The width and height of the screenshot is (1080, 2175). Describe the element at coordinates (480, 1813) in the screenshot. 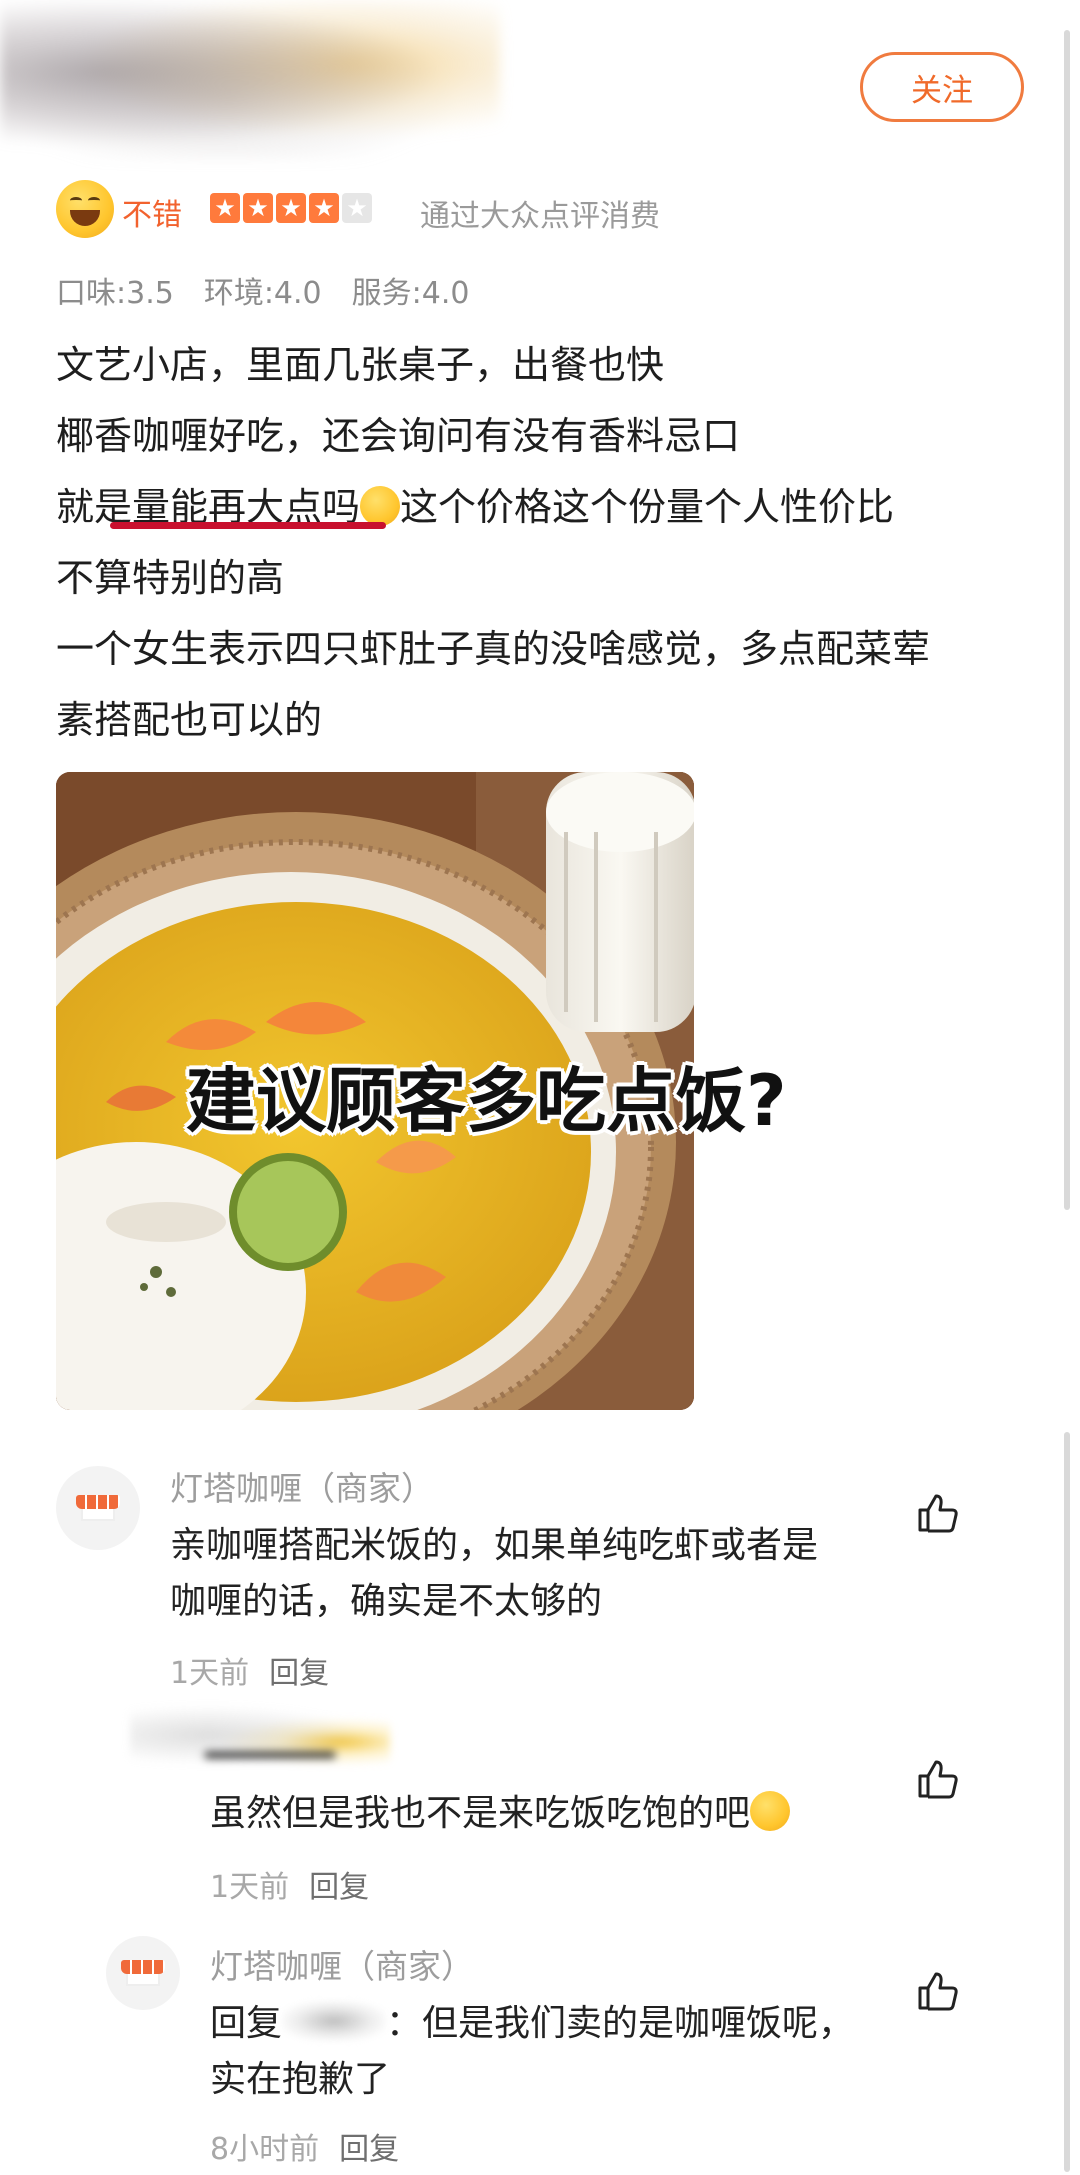

I see `comment-text-line: 虽然但是我也不是来吃饭吃饱的吧` at that location.